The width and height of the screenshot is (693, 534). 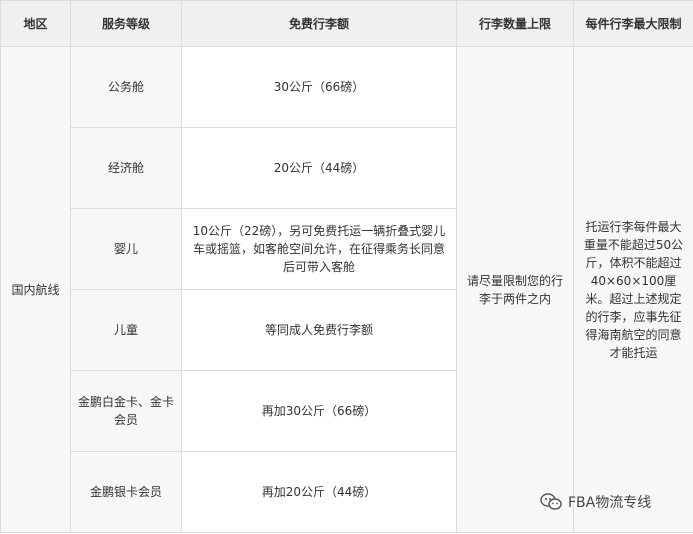 What do you see at coordinates (633, 23) in the screenshot?
I see `header-max-limit: 每件行李最大限制` at bounding box center [633, 23].